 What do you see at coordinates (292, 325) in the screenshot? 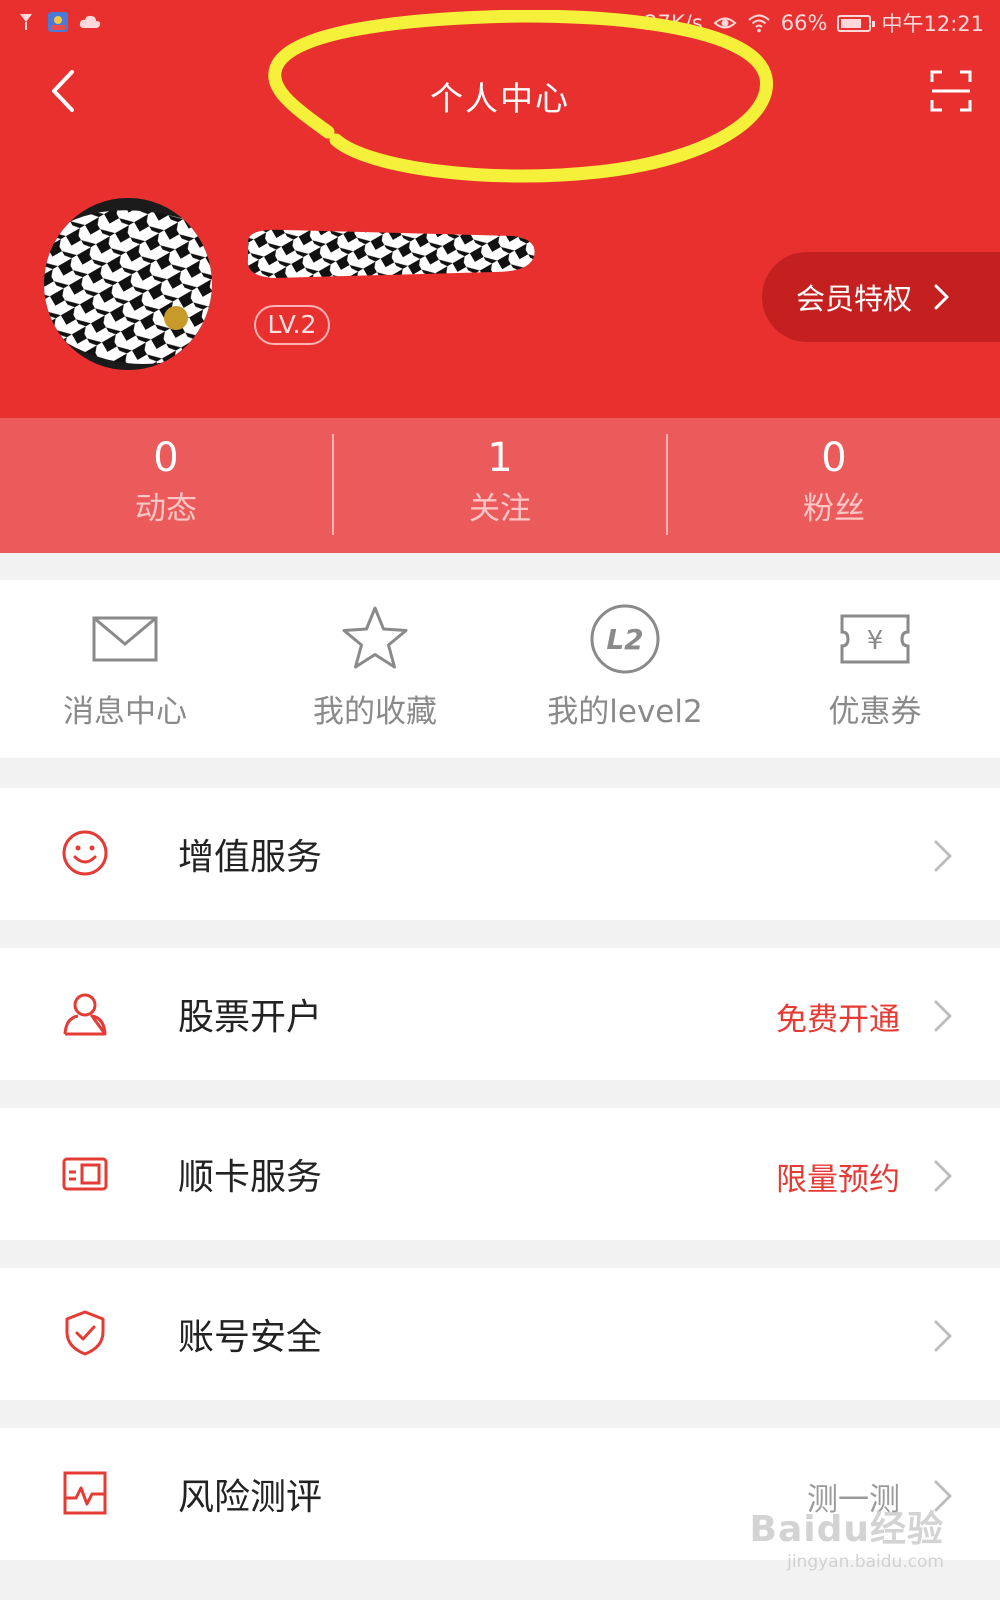
I see `level-badge: LV.2` at bounding box center [292, 325].